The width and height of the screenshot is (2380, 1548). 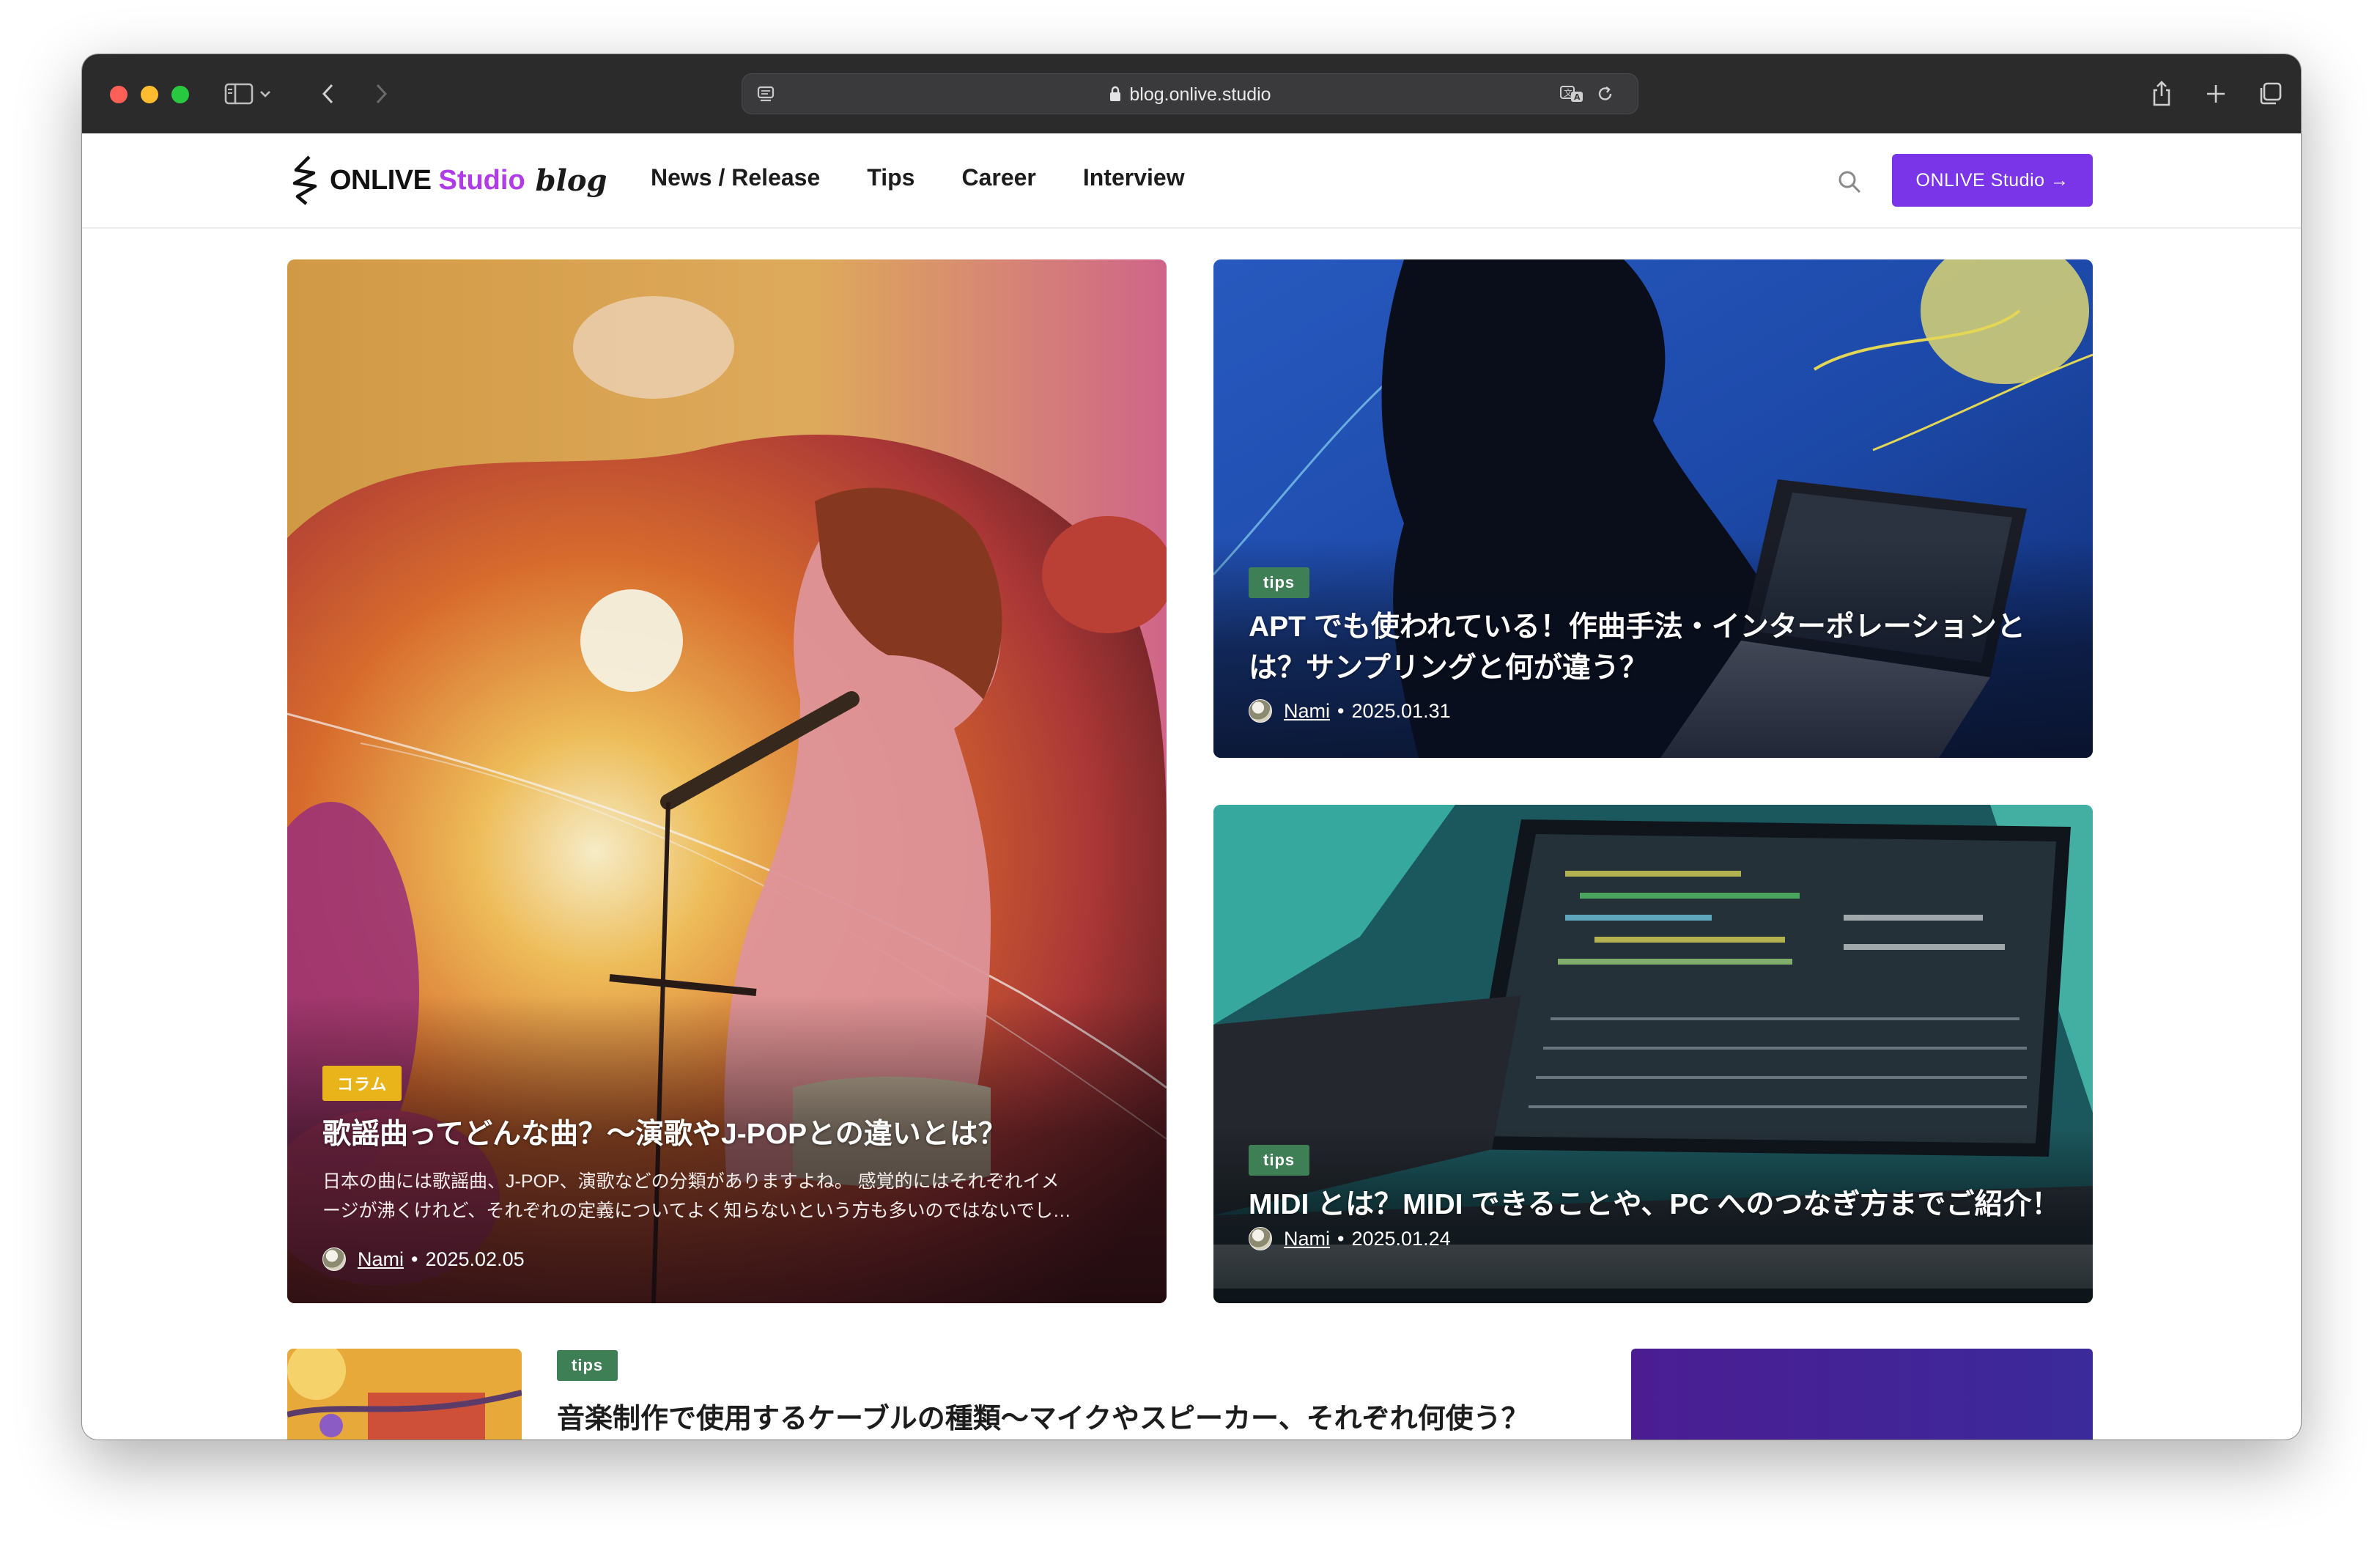 What do you see at coordinates (2161, 93) in the screenshot?
I see `share-icon` at bounding box center [2161, 93].